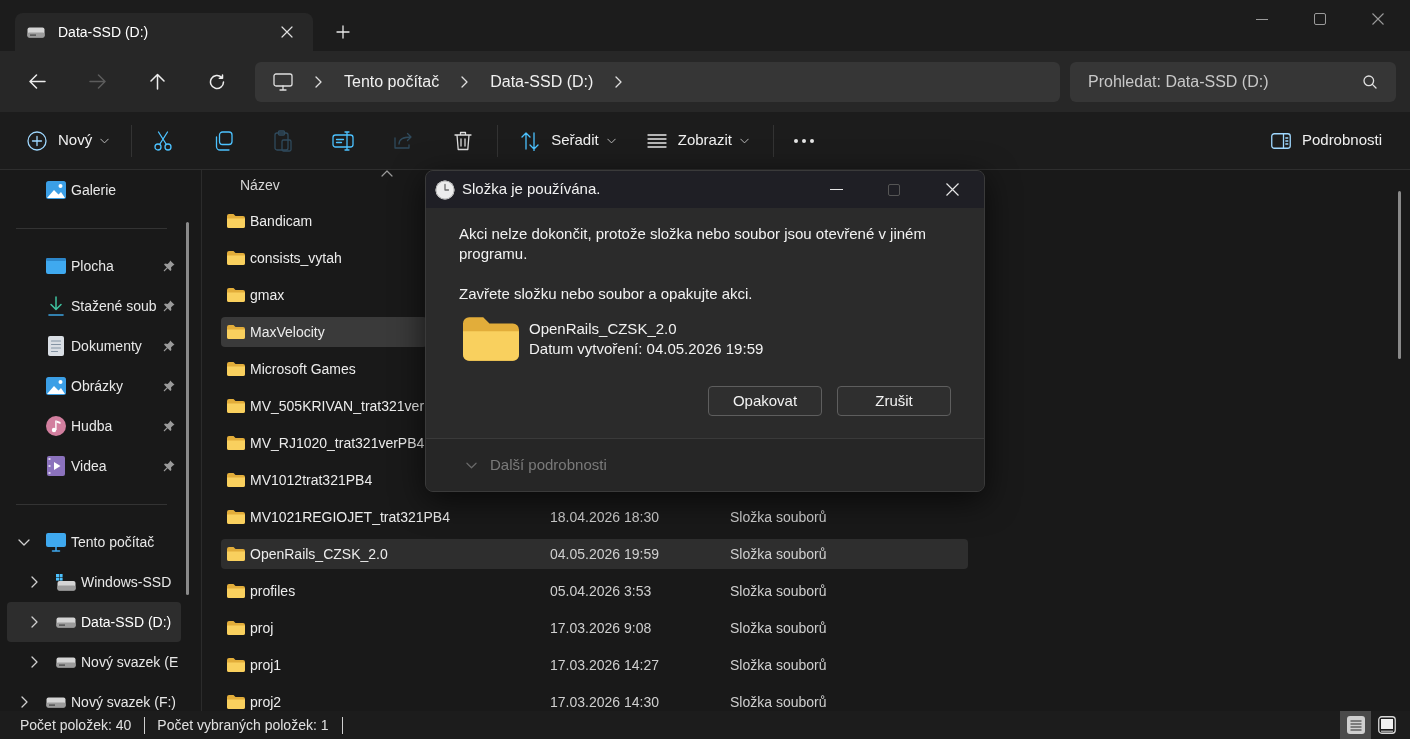  I want to click on file-row: MV_505KRIVAN_trat321ver, so click(324, 406).